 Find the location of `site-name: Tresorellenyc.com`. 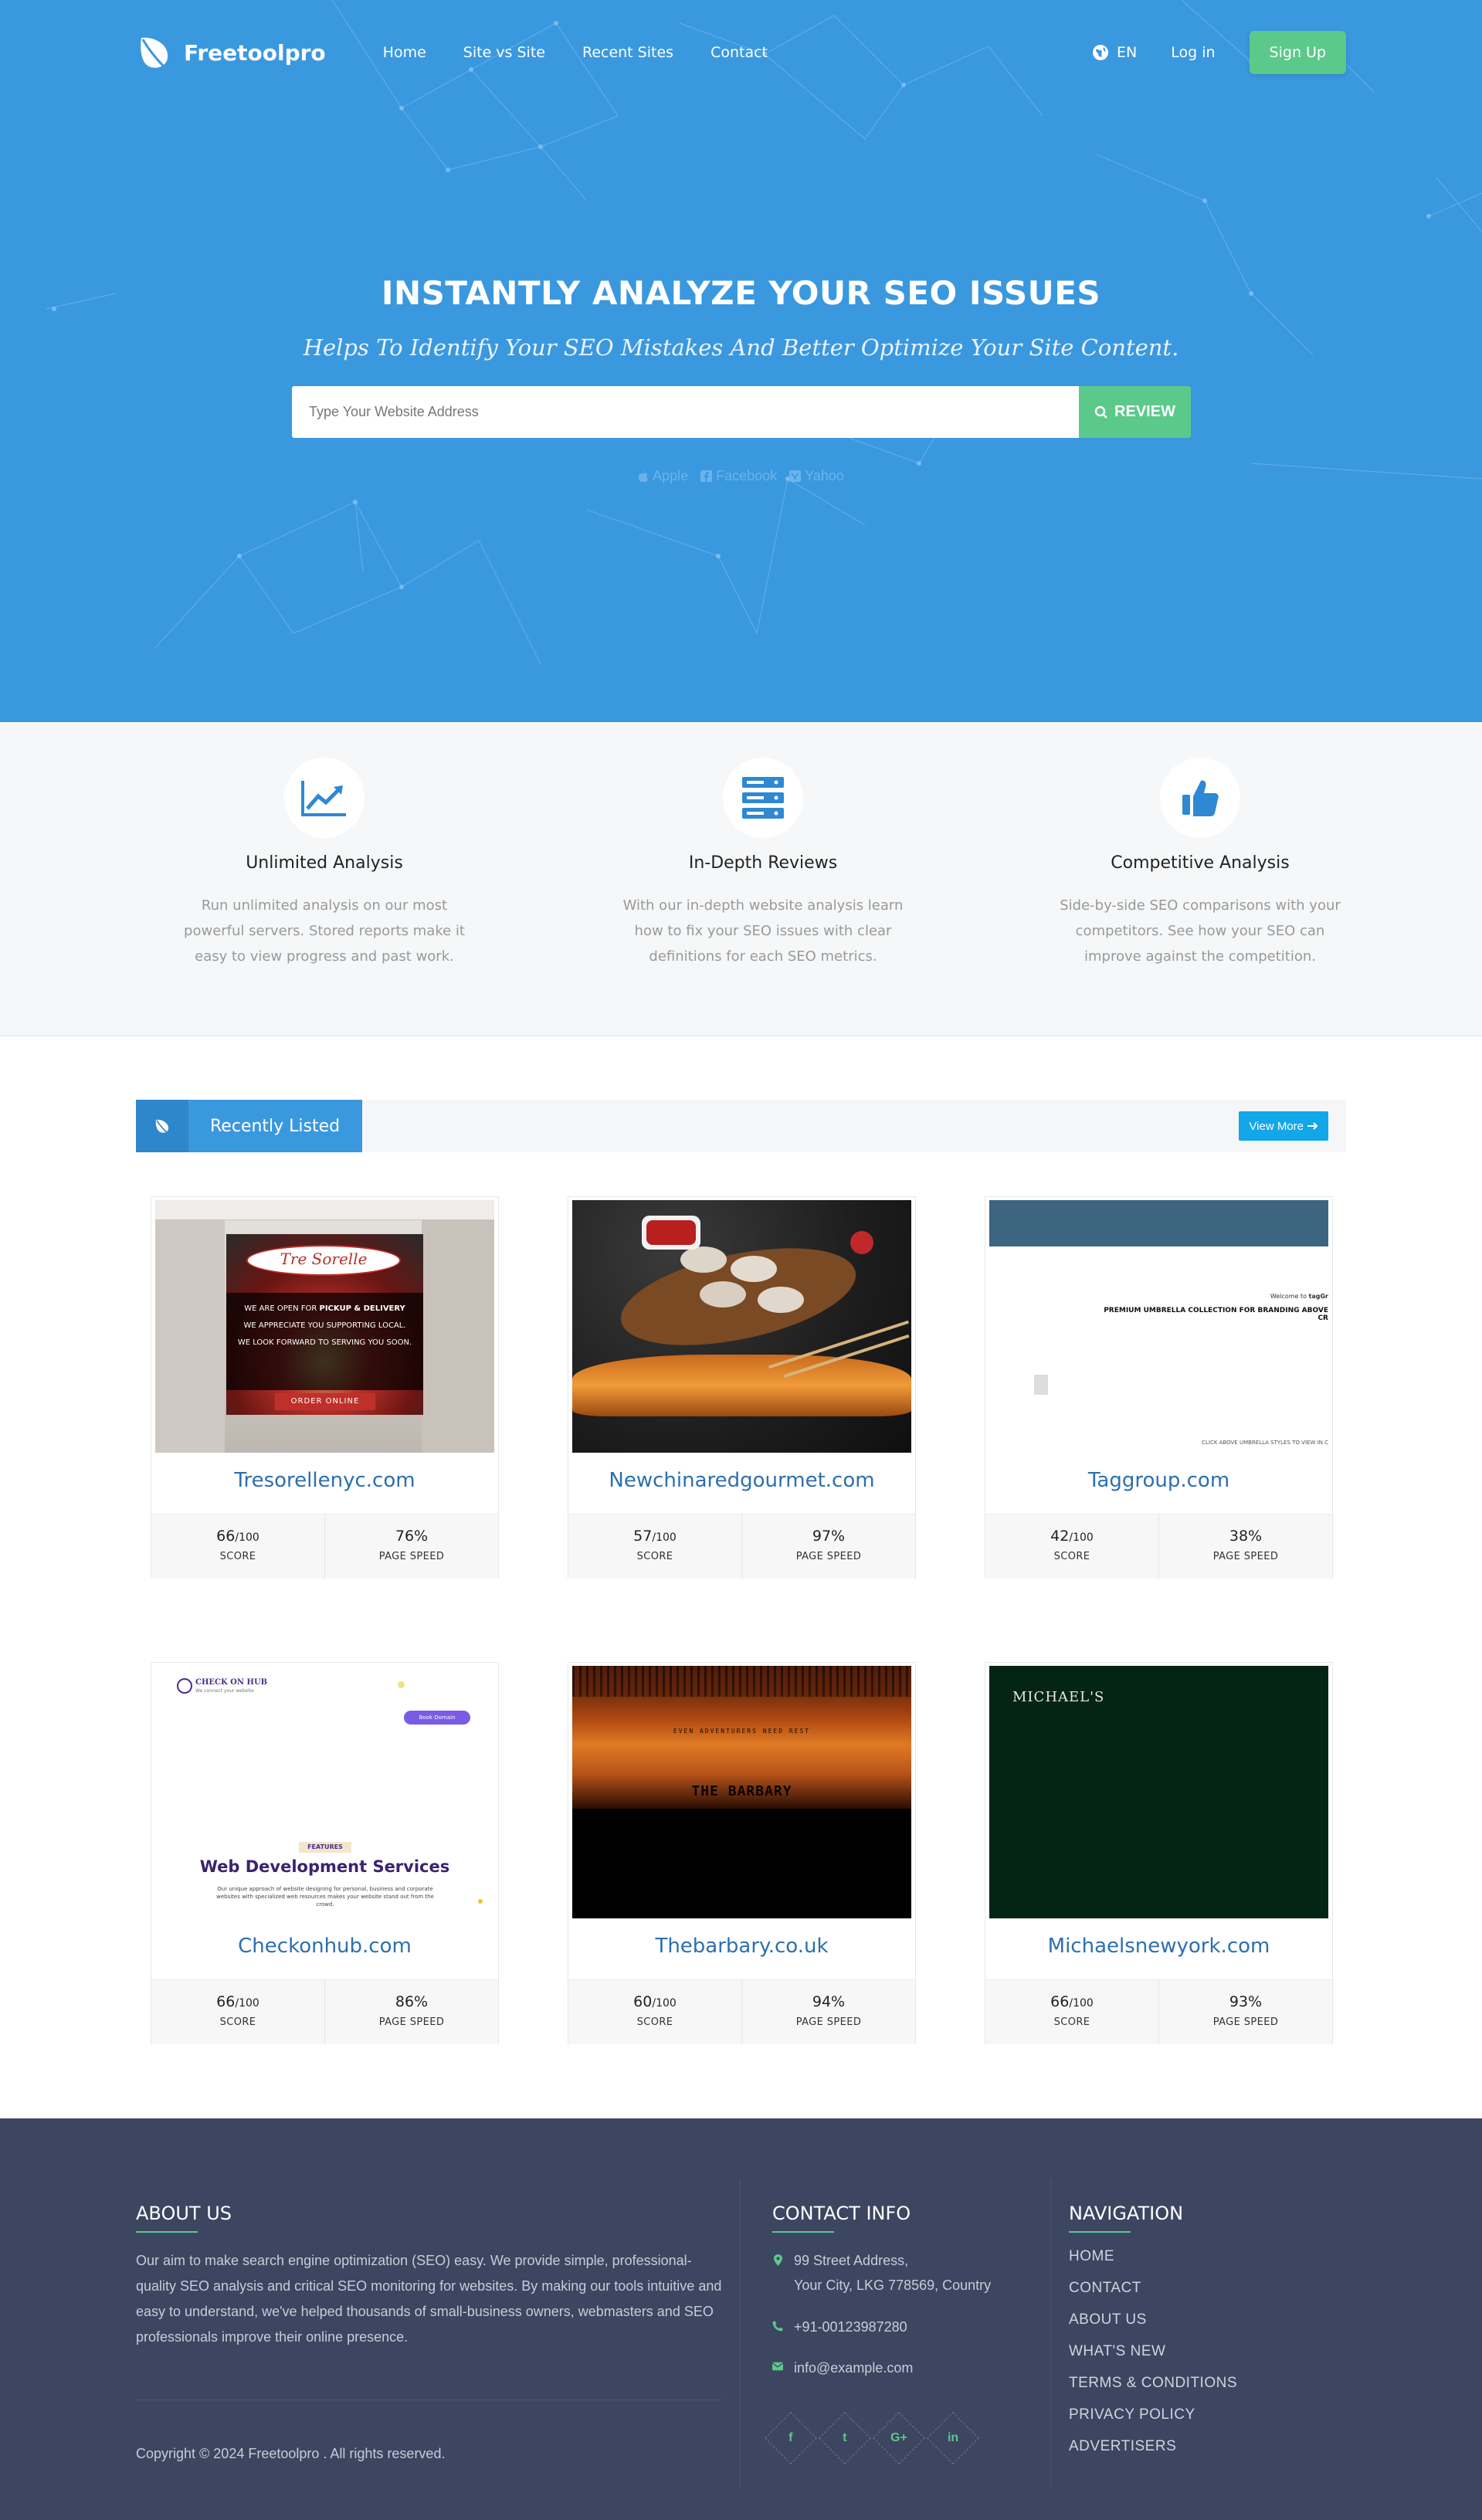

site-name: Tresorellenyc.com is located at coordinates (324, 1480).